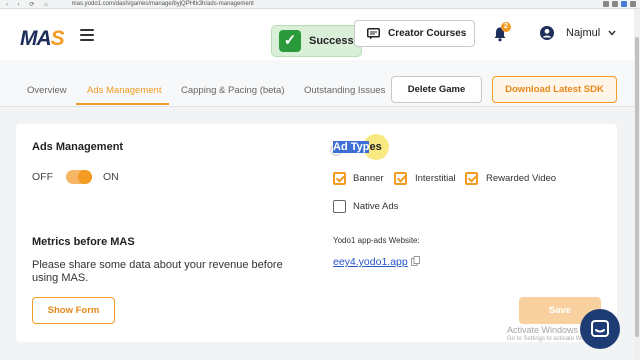  I want to click on notification-badge: 2, so click(506, 27).